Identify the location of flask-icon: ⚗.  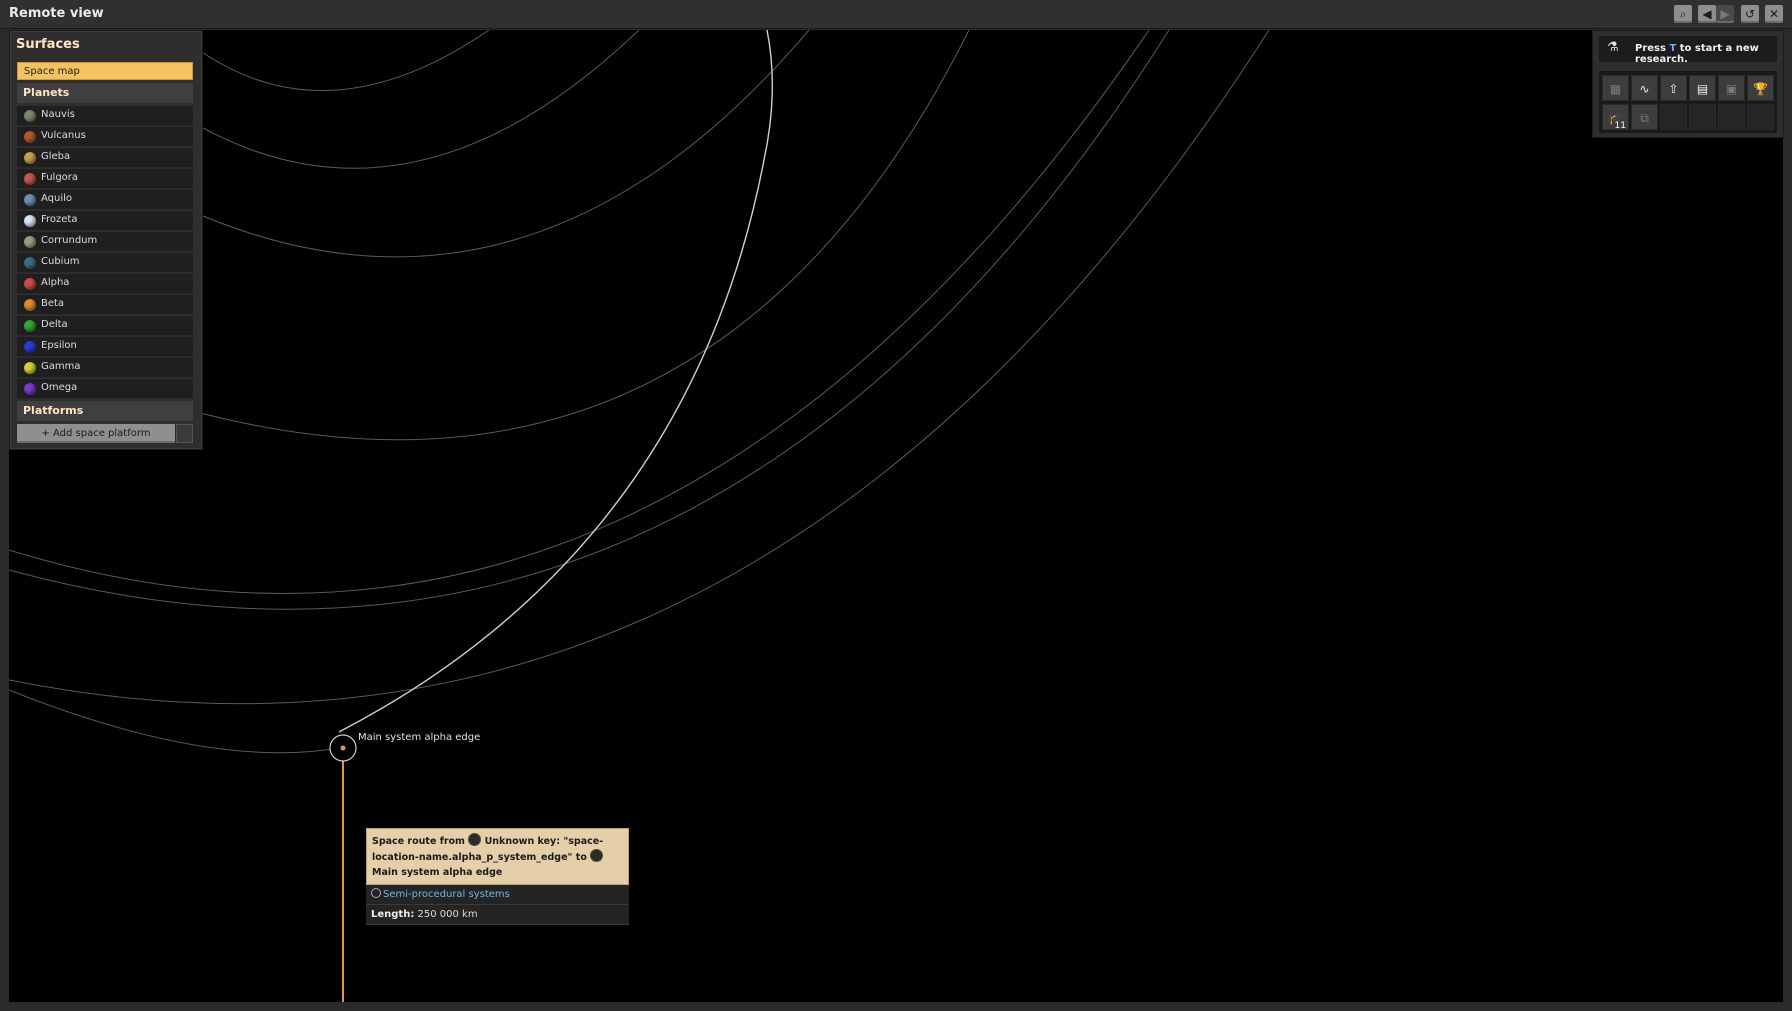
(1613, 47).